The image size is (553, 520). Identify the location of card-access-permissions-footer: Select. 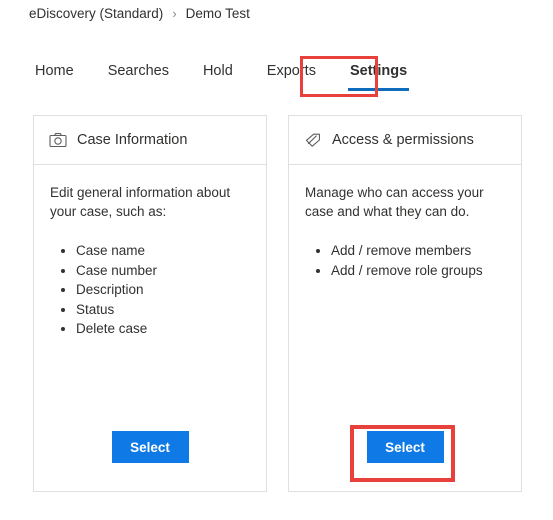
(405, 461).